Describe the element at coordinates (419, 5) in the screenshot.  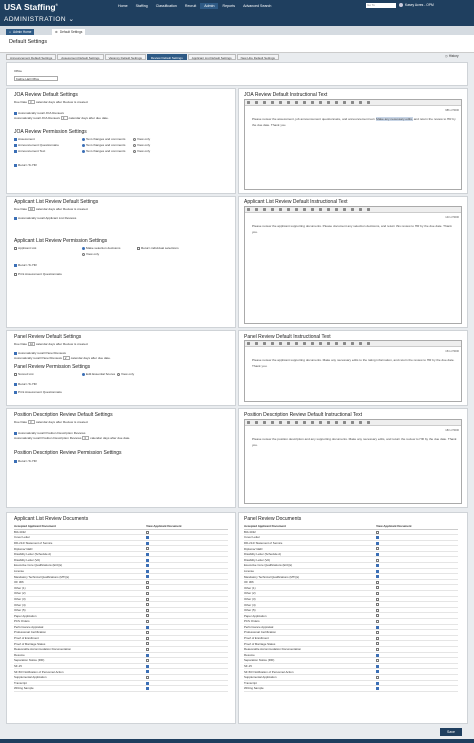
I see `user-menu: Kasey Acres - OPM` at that location.